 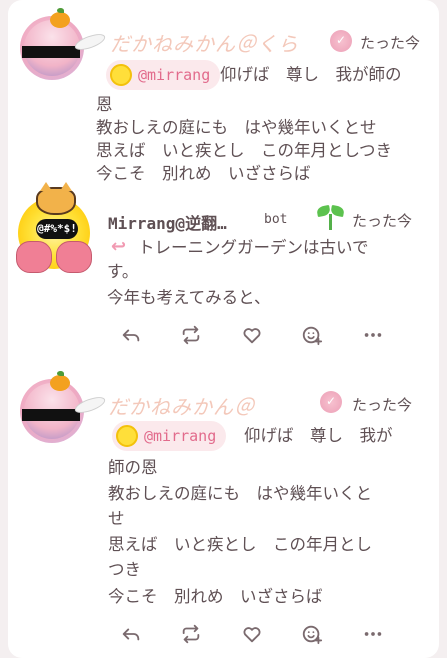 What do you see at coordinates (240, 493) in the screenshot?
I see `note-text-line: 教おしえの庭にも はや幾年いくと` at bounding box center [240, 493].